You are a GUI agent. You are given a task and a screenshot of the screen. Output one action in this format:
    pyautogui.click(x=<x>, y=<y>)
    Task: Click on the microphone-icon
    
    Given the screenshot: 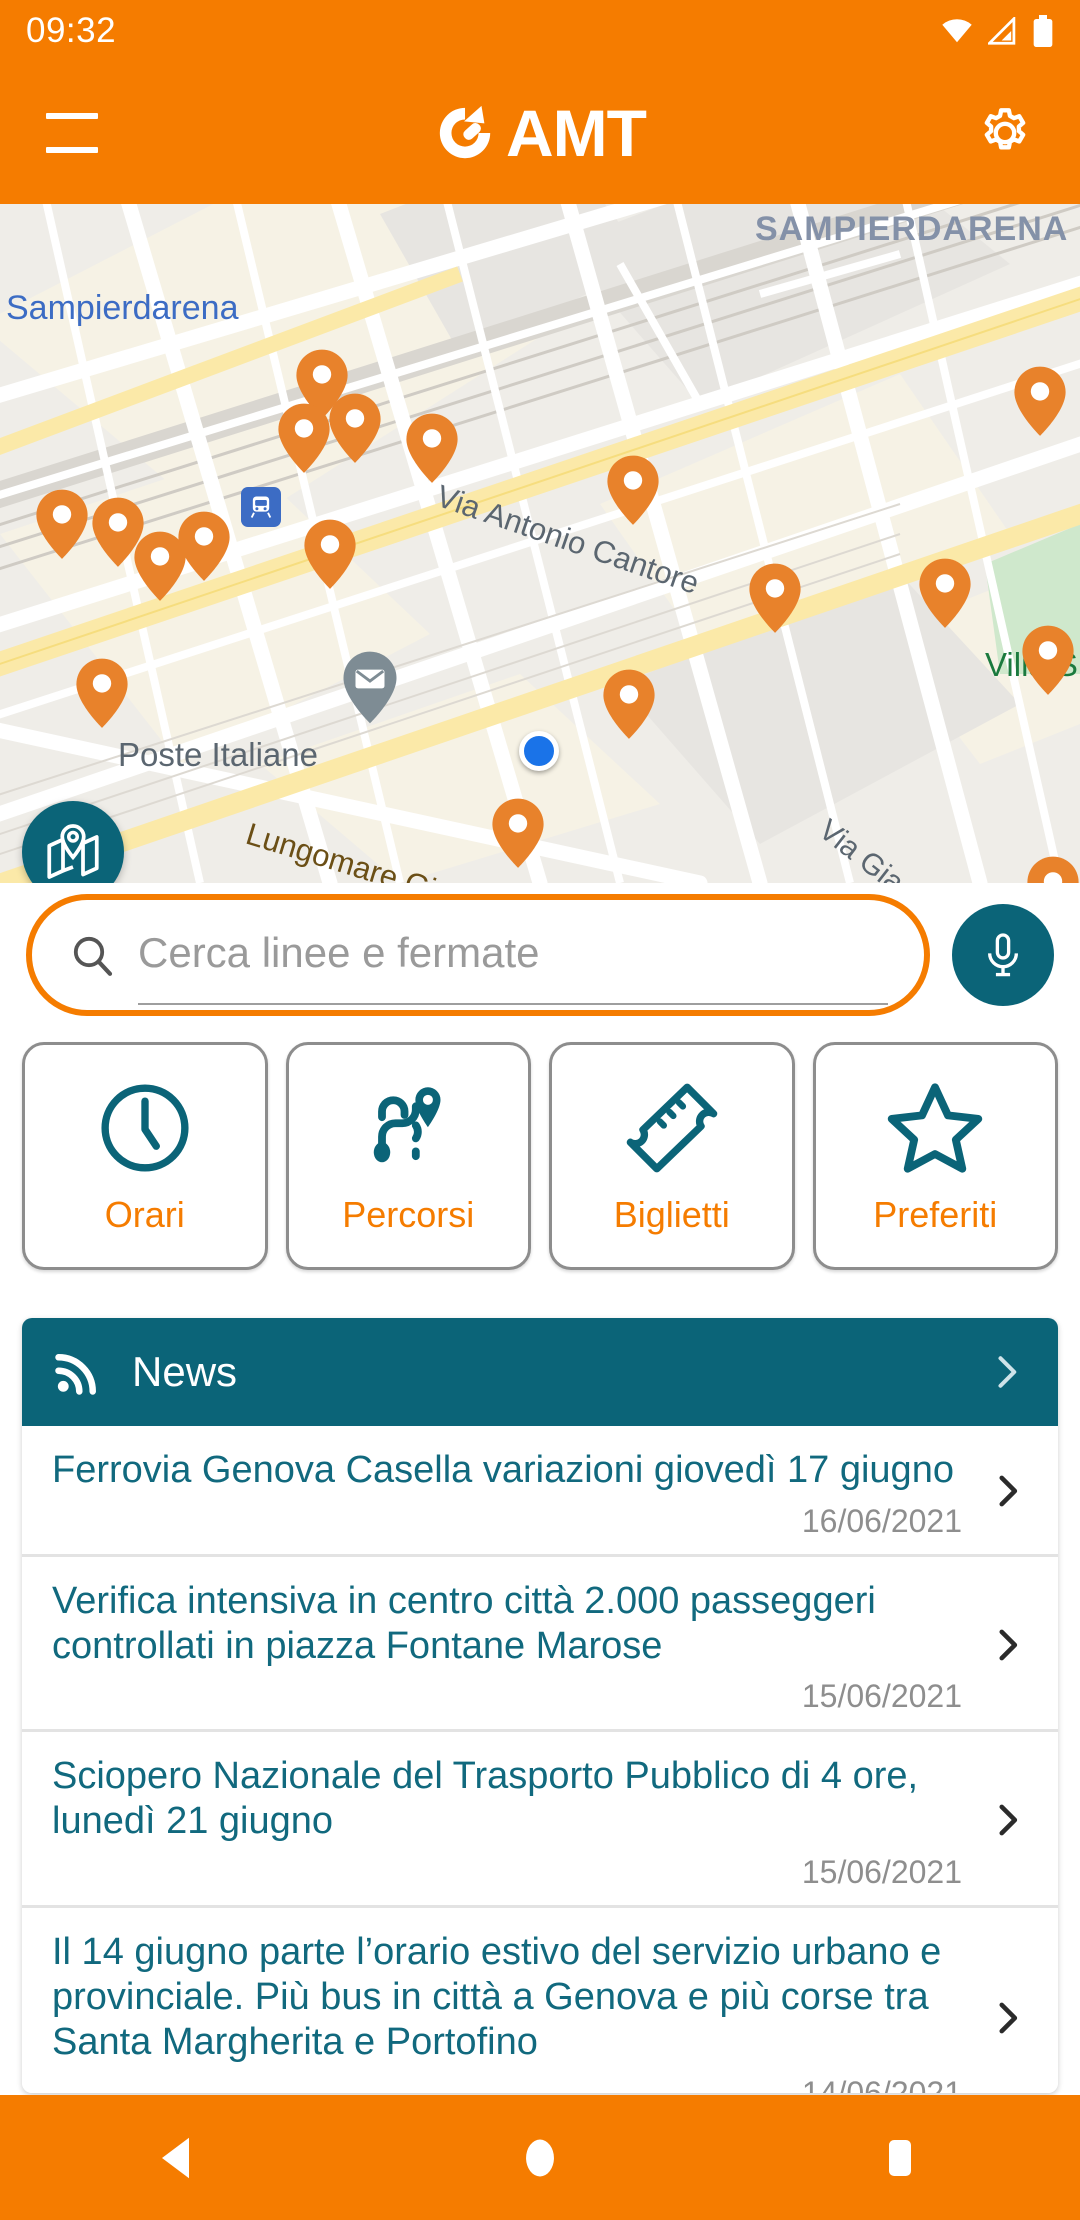 What is the action you would take?
    pyautogui.click(x=1003, y=955)
    